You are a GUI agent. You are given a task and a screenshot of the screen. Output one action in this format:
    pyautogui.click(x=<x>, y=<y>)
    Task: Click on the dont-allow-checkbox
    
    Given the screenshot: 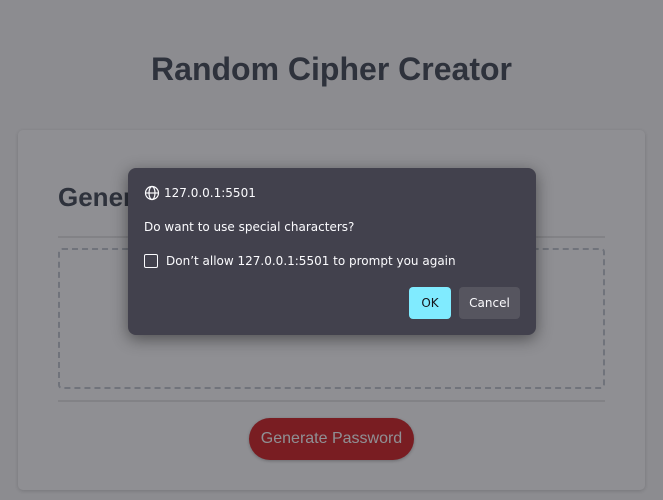 What is the action you would take?
    pyautogui.click(x=151, y=261)
    